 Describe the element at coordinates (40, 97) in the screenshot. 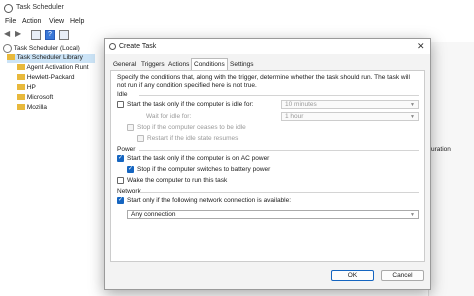

I see `tree-folder-label: Microsoft` at that location.